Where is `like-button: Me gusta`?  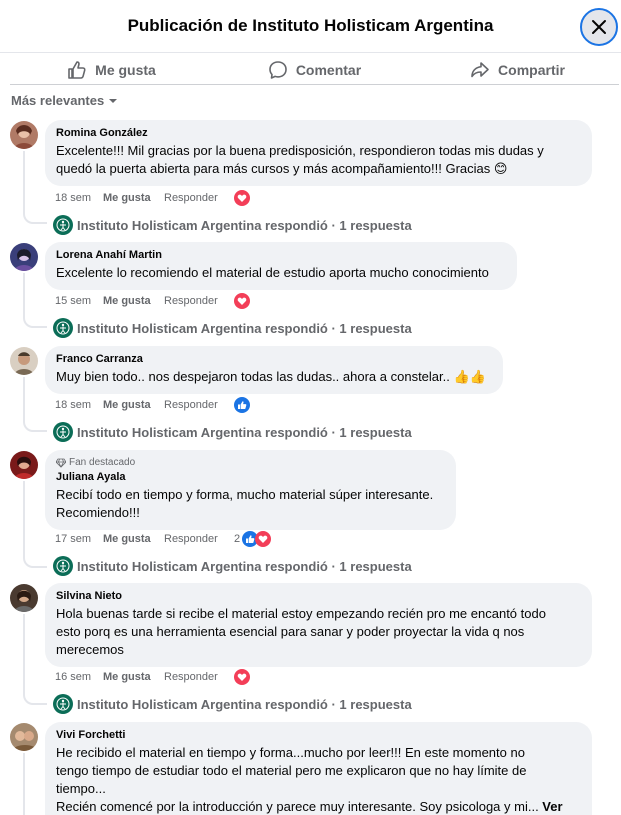 like-button: Me gusta is located at coordinates (111, 69).